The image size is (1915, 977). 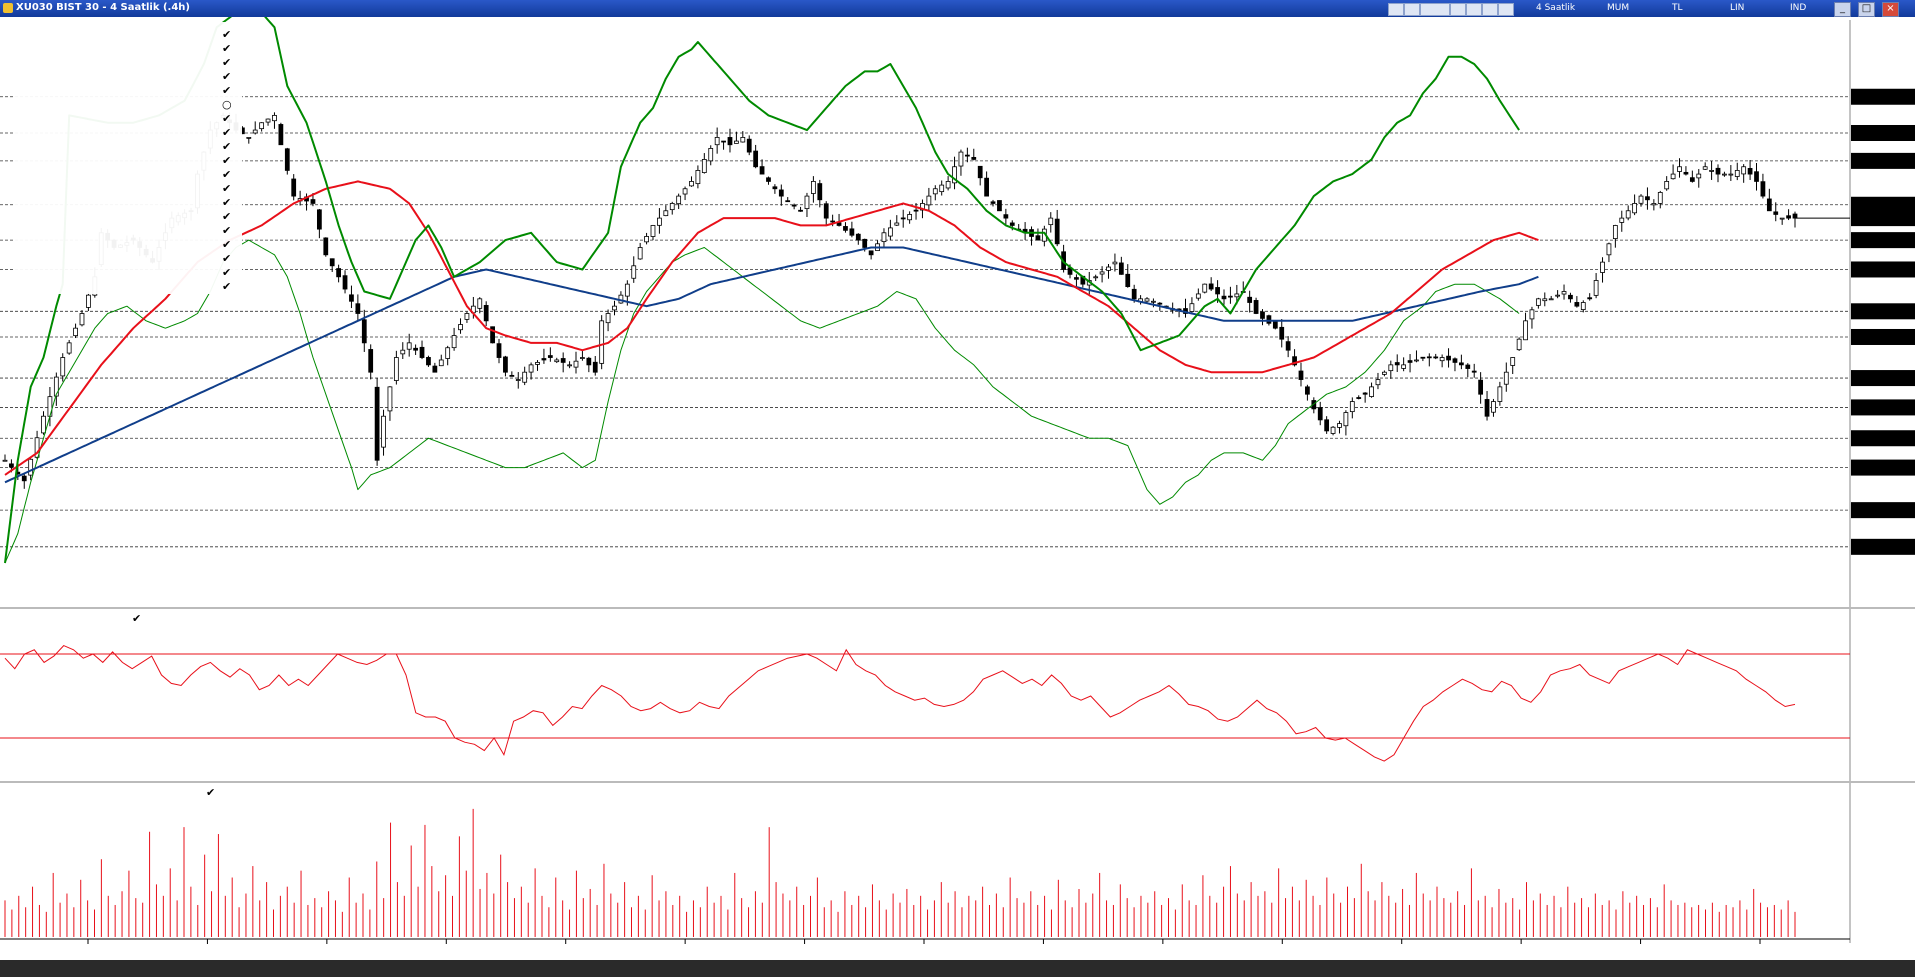 I want to click on window-title: XU030 BIST 30 - 4 Saatlik (.4h), so click(x=103, y=7).